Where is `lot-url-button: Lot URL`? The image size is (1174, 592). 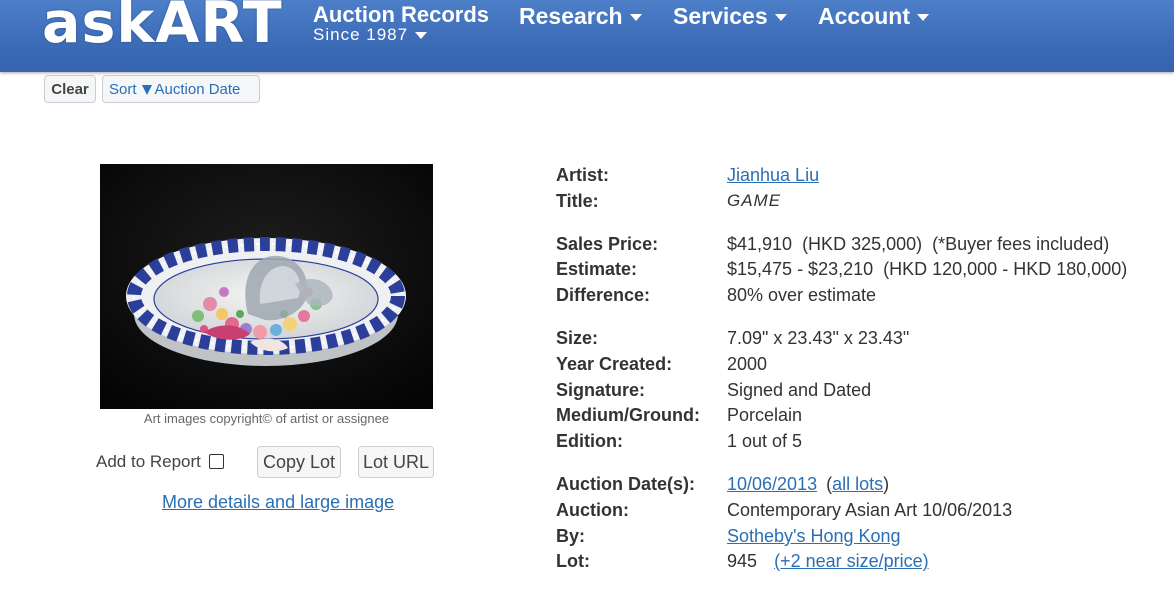
lot-url-button: Lot URL is located at coordinates (396, 462).